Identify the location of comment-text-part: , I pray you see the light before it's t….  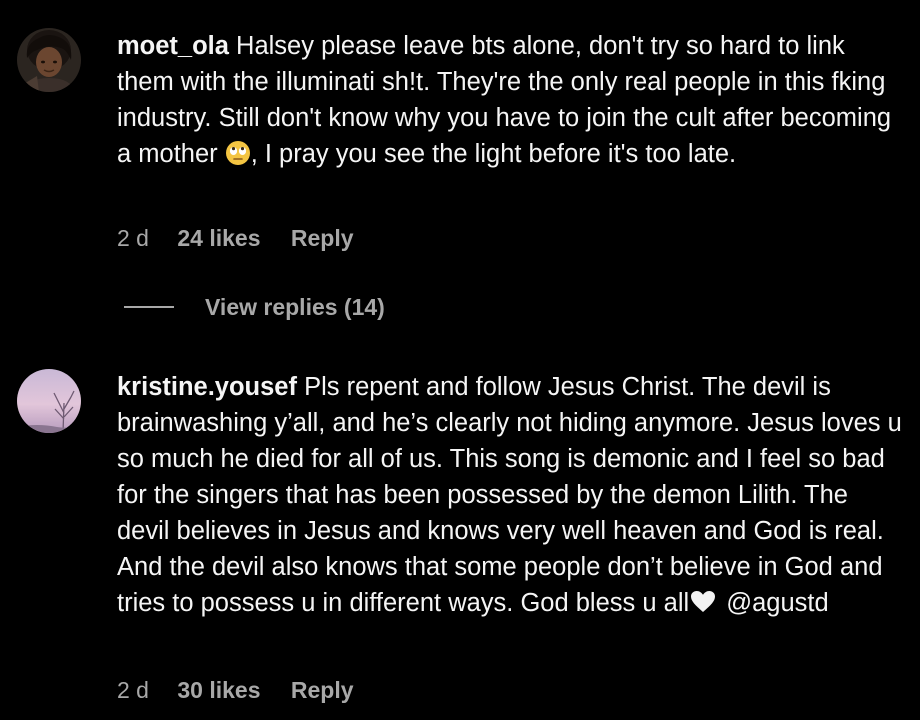
(493, 154).